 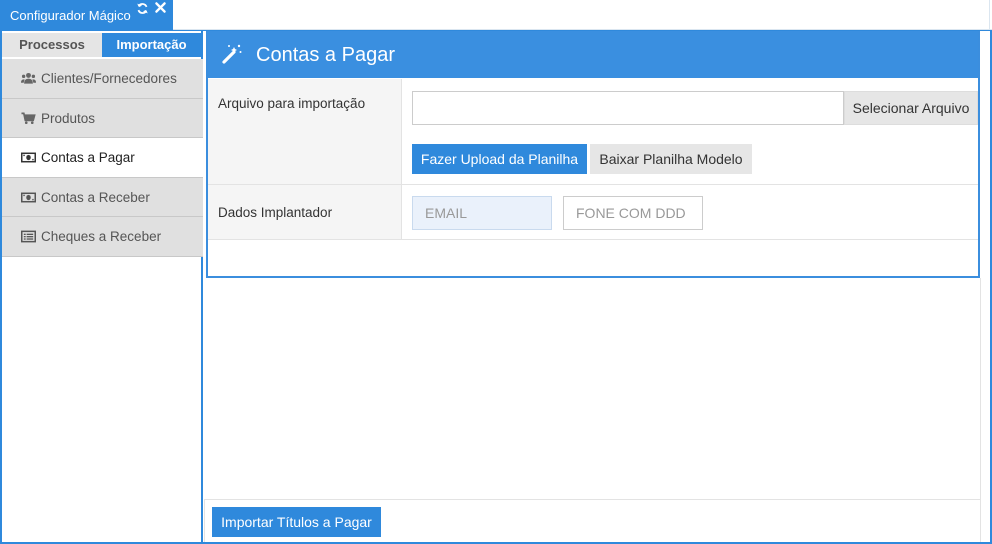 I want to click on sidebar-item-label: Cheques a Receber, so click(x=101, y=237).